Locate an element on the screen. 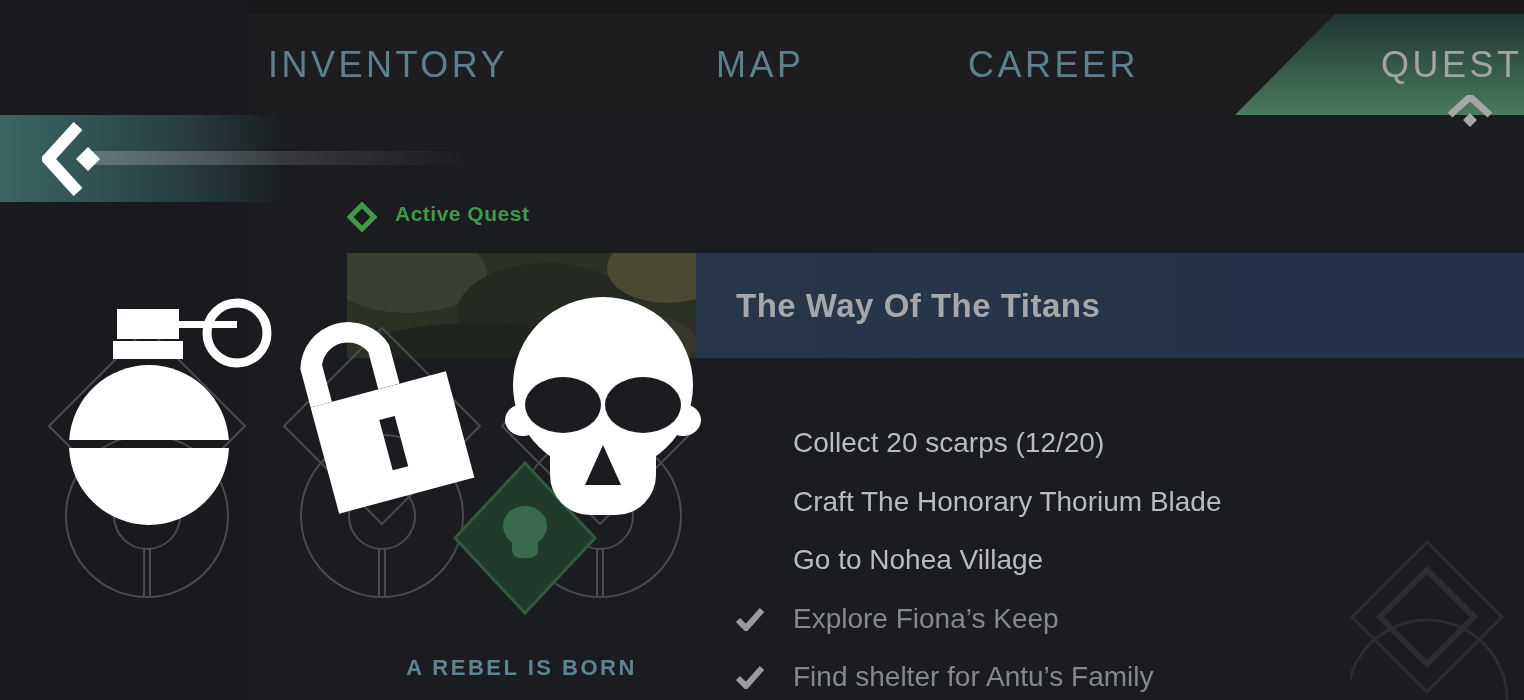 Image resolution: width=1524 pixels, height=700 pixels. quest-title: The Way Of The Titans is located at coordinates (918, 305).